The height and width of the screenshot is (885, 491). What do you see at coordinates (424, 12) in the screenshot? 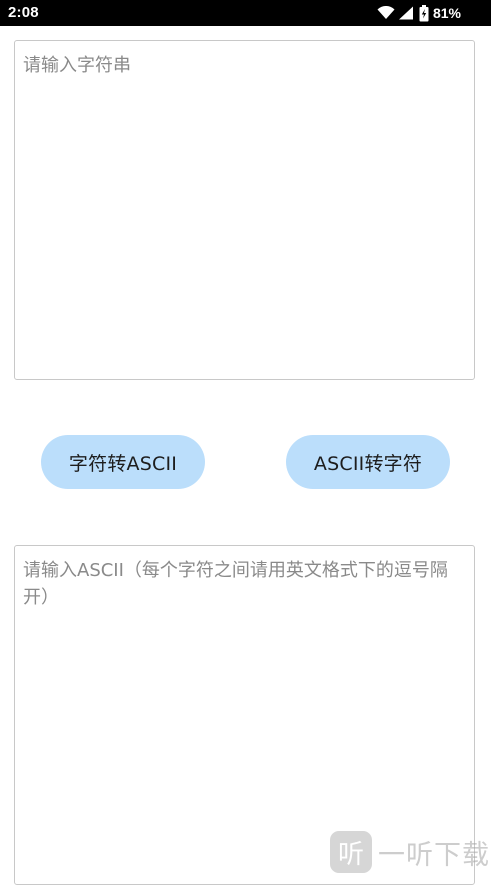
I see `battery-icon` at bounding box center [424, 12].